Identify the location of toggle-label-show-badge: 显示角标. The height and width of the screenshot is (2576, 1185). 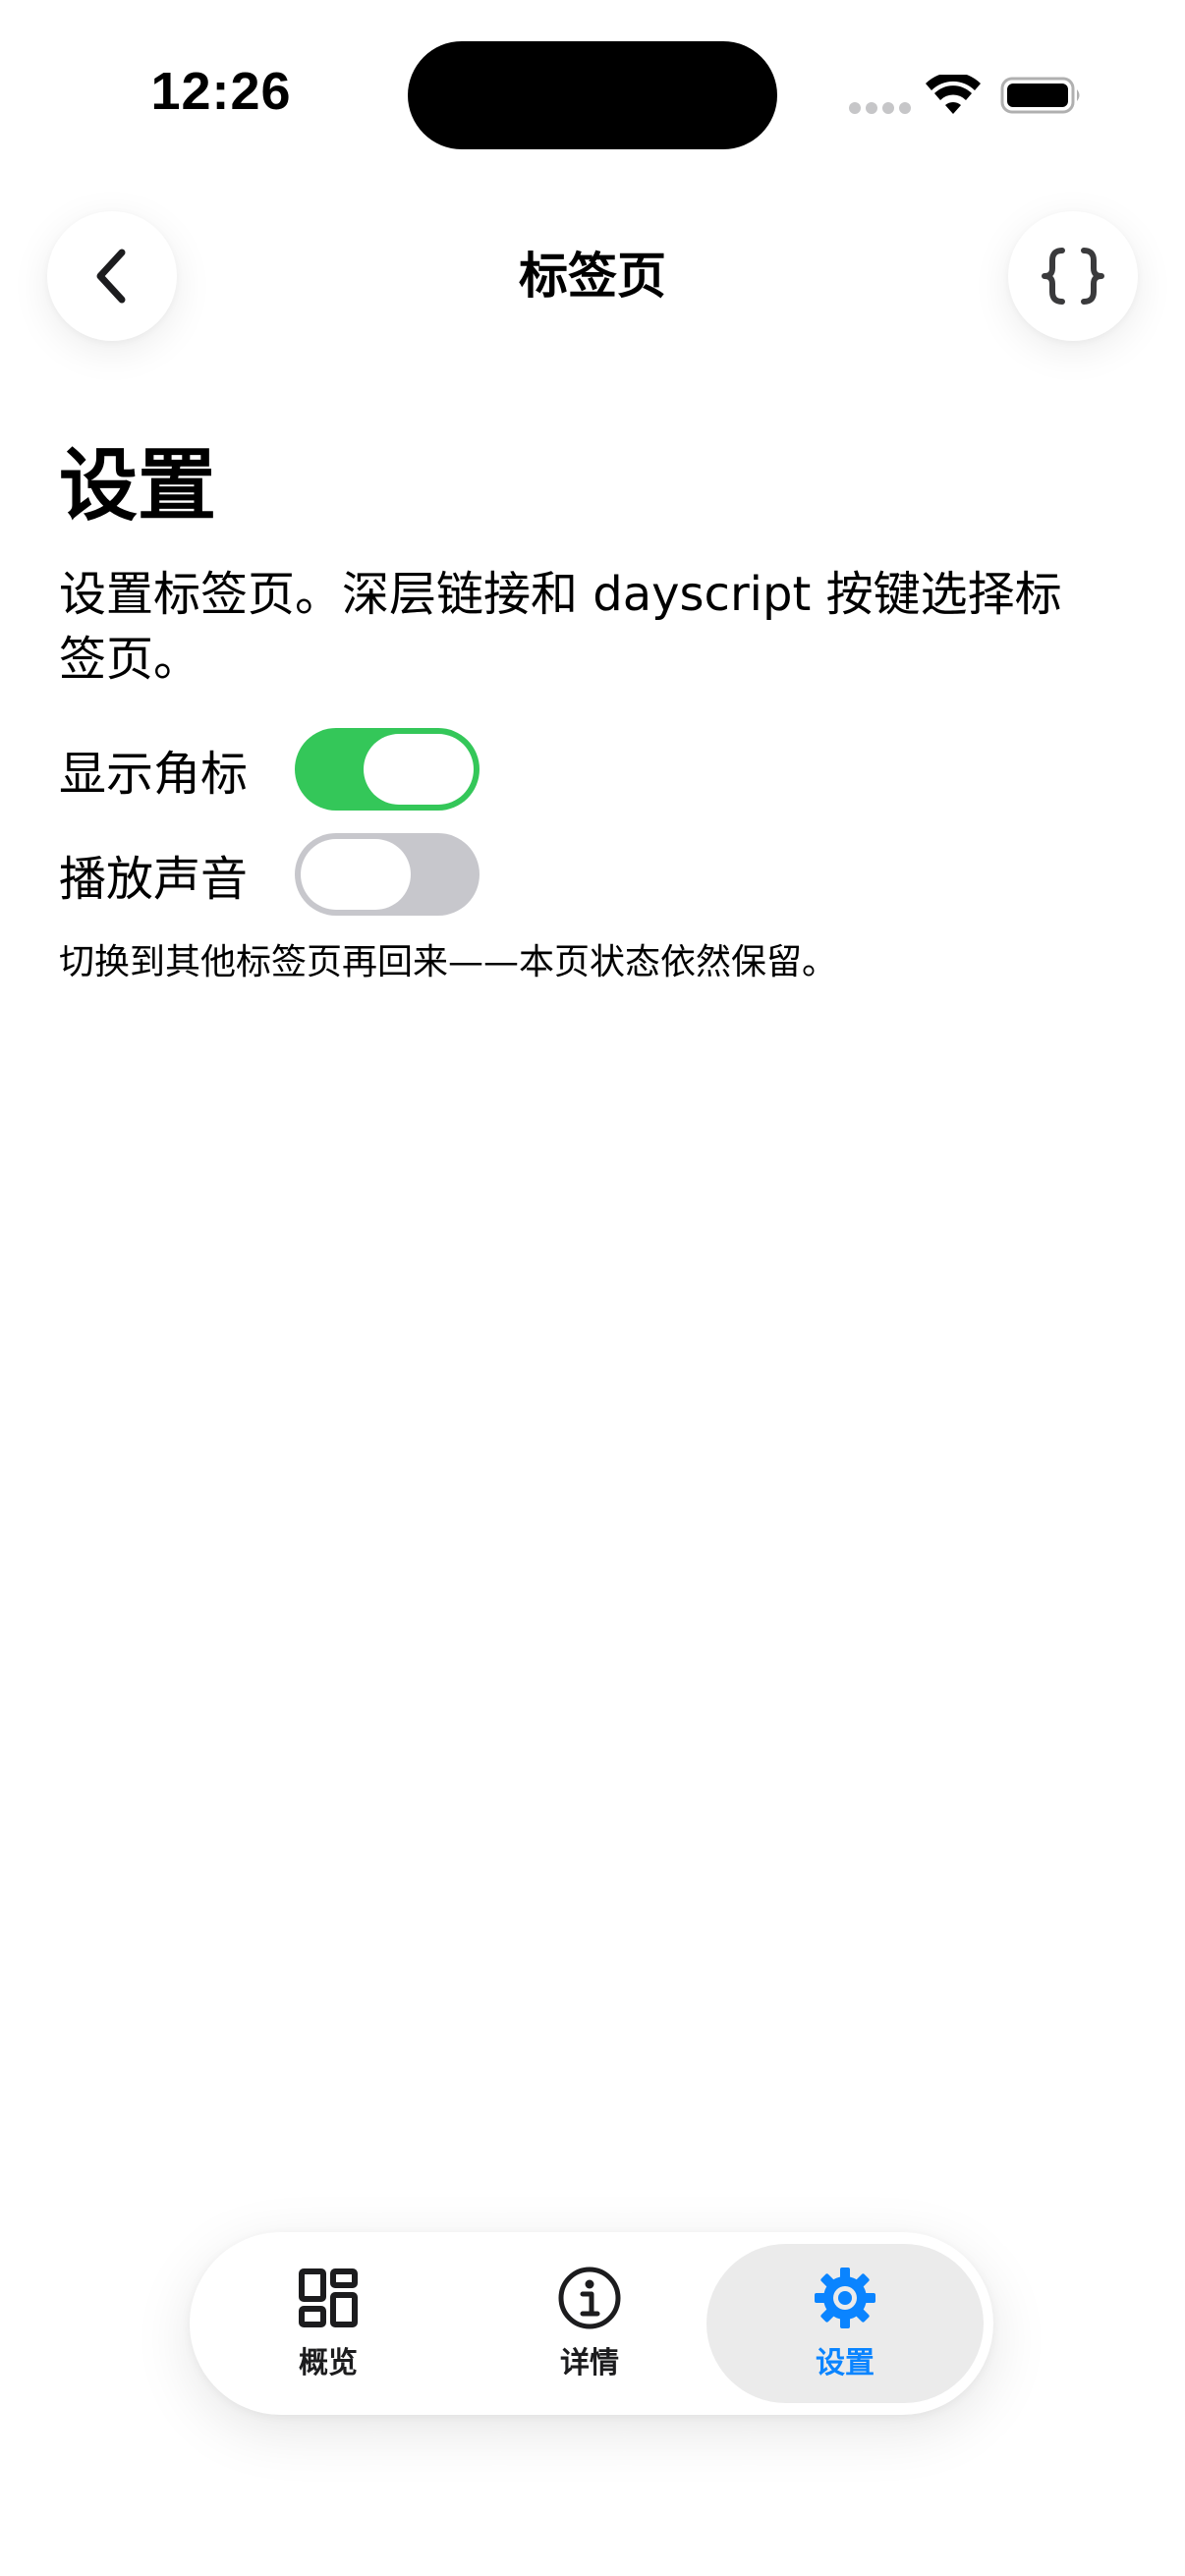
(154, 774).